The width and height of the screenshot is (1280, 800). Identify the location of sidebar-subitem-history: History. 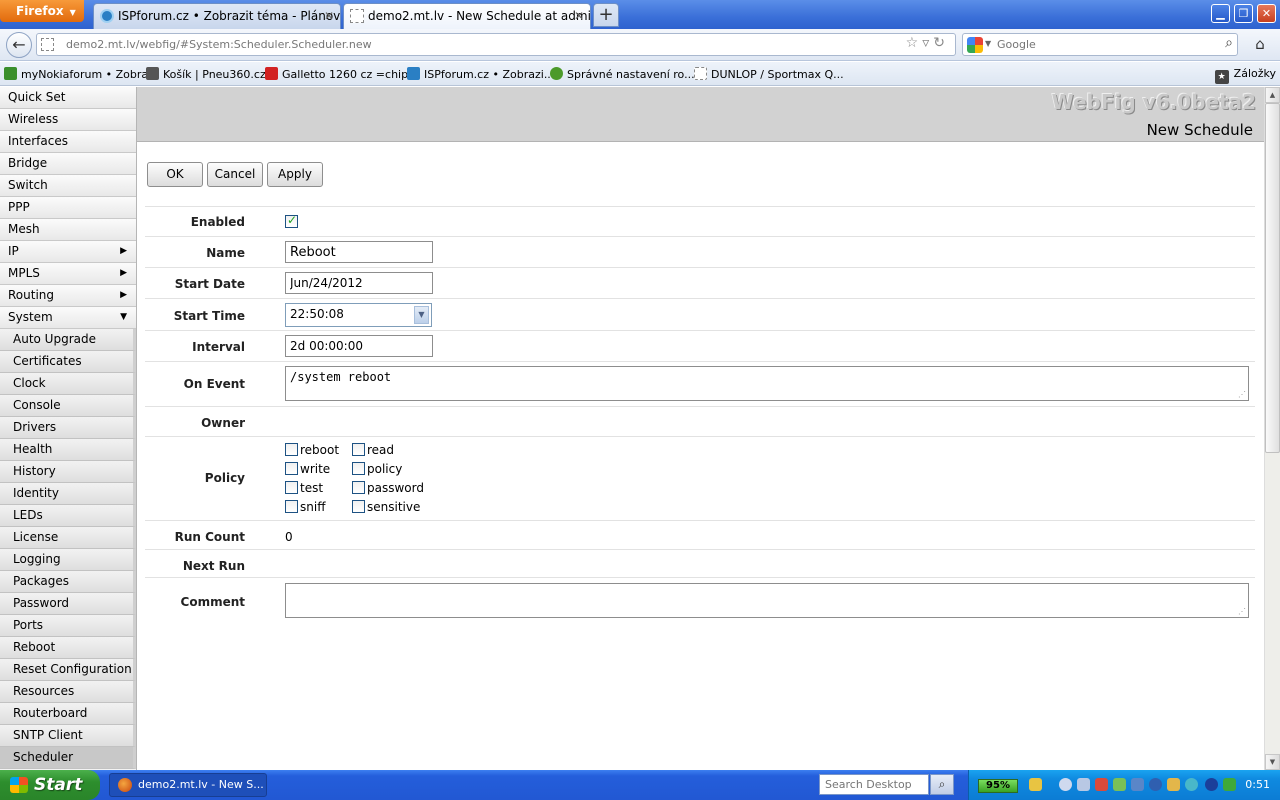
(68, 472).